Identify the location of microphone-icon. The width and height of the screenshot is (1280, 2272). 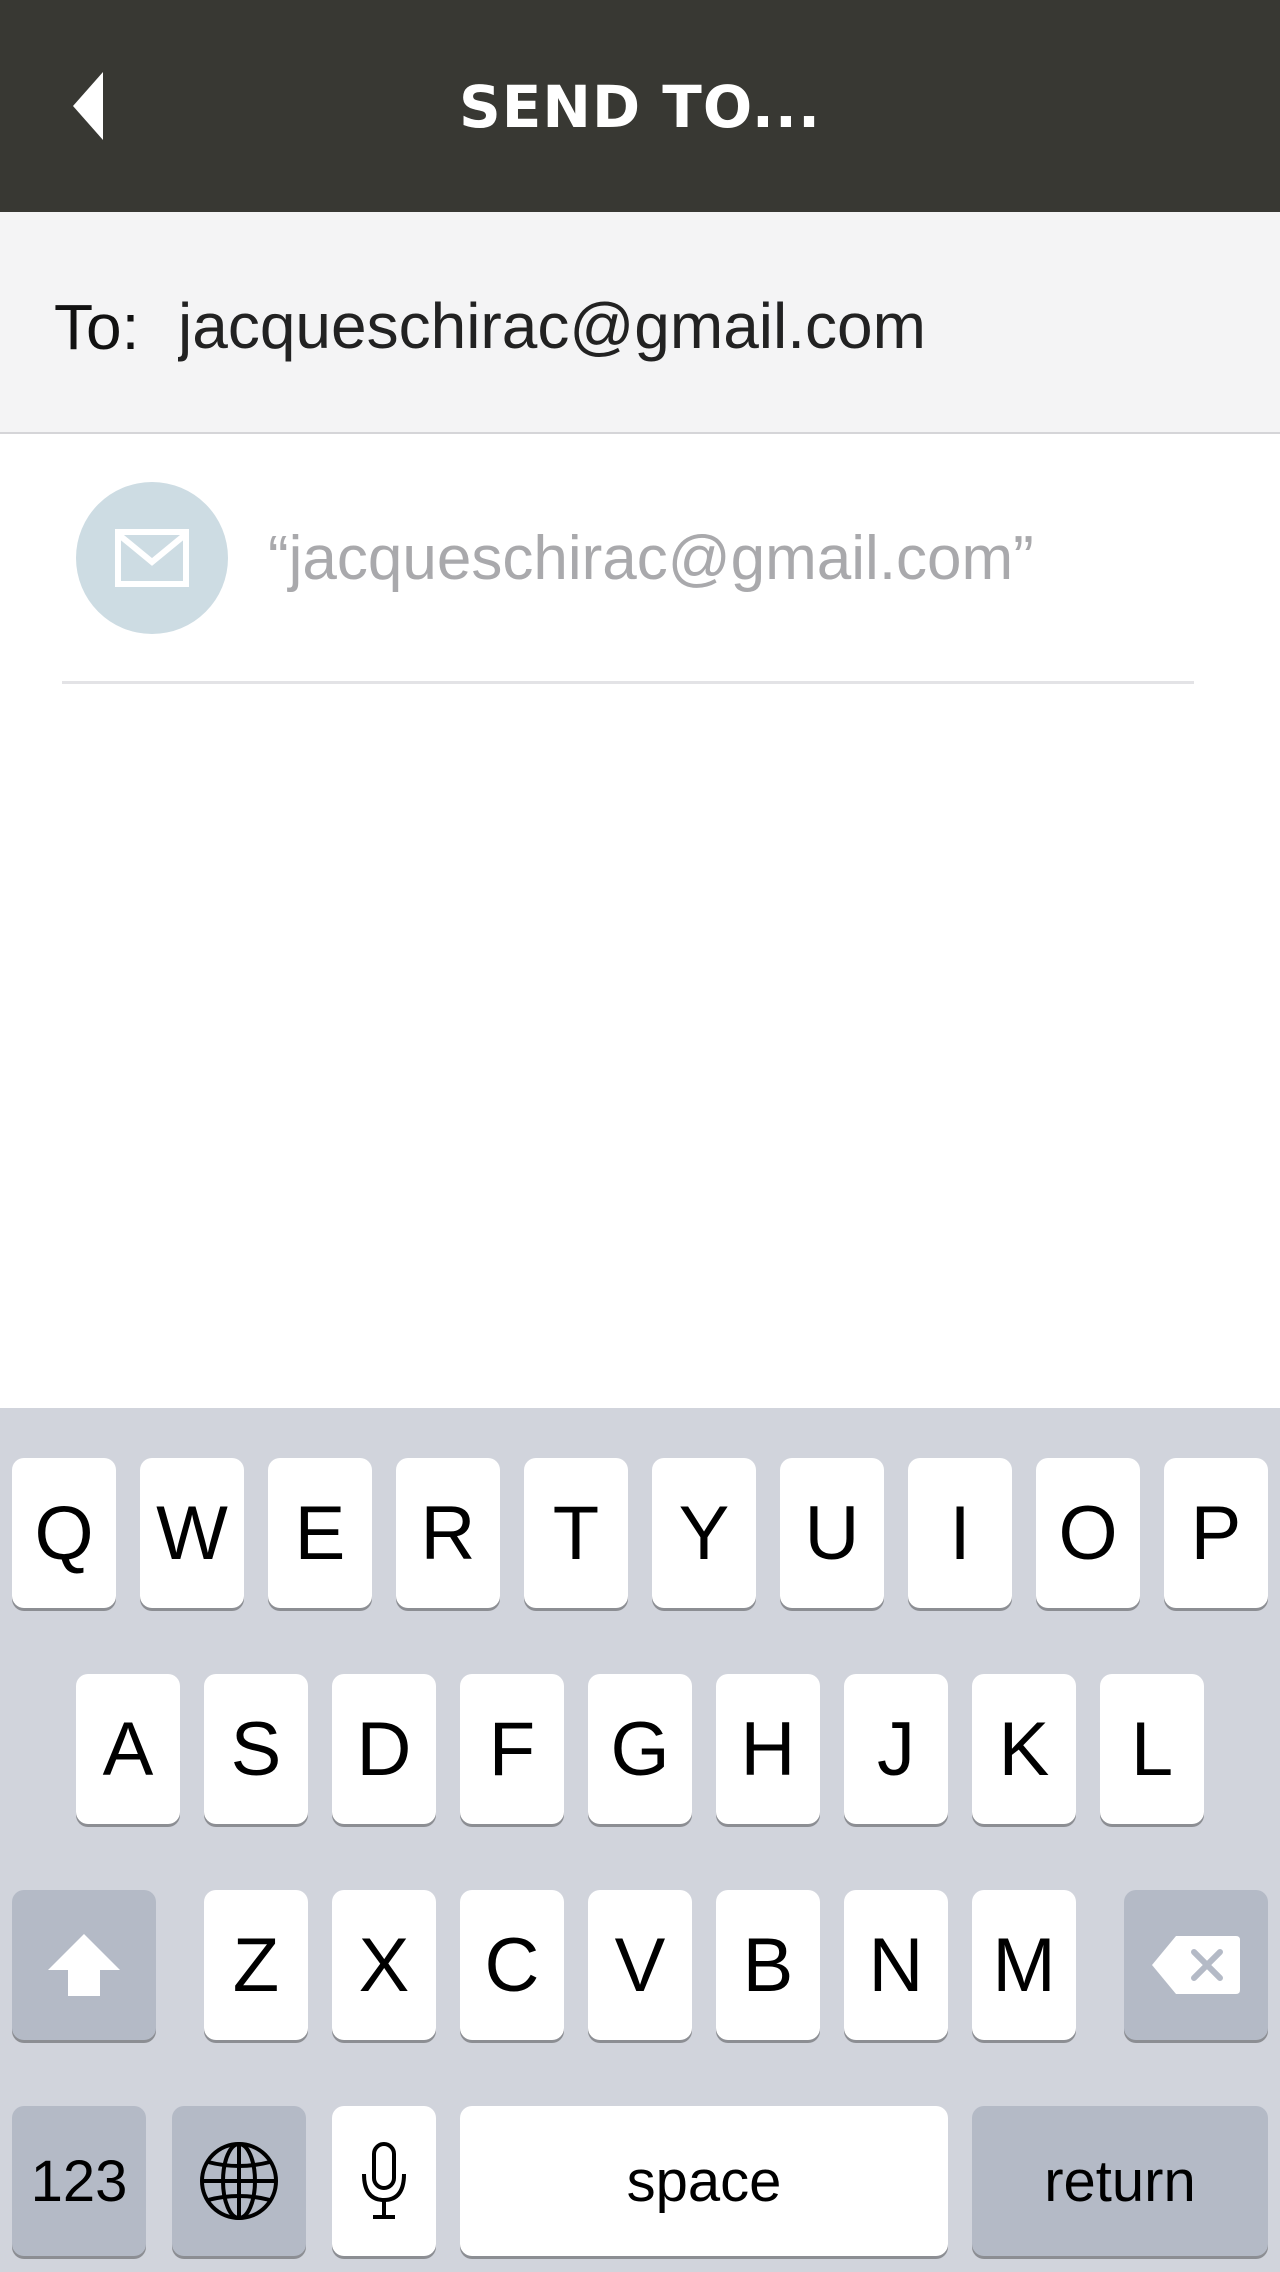
(384, 2180).